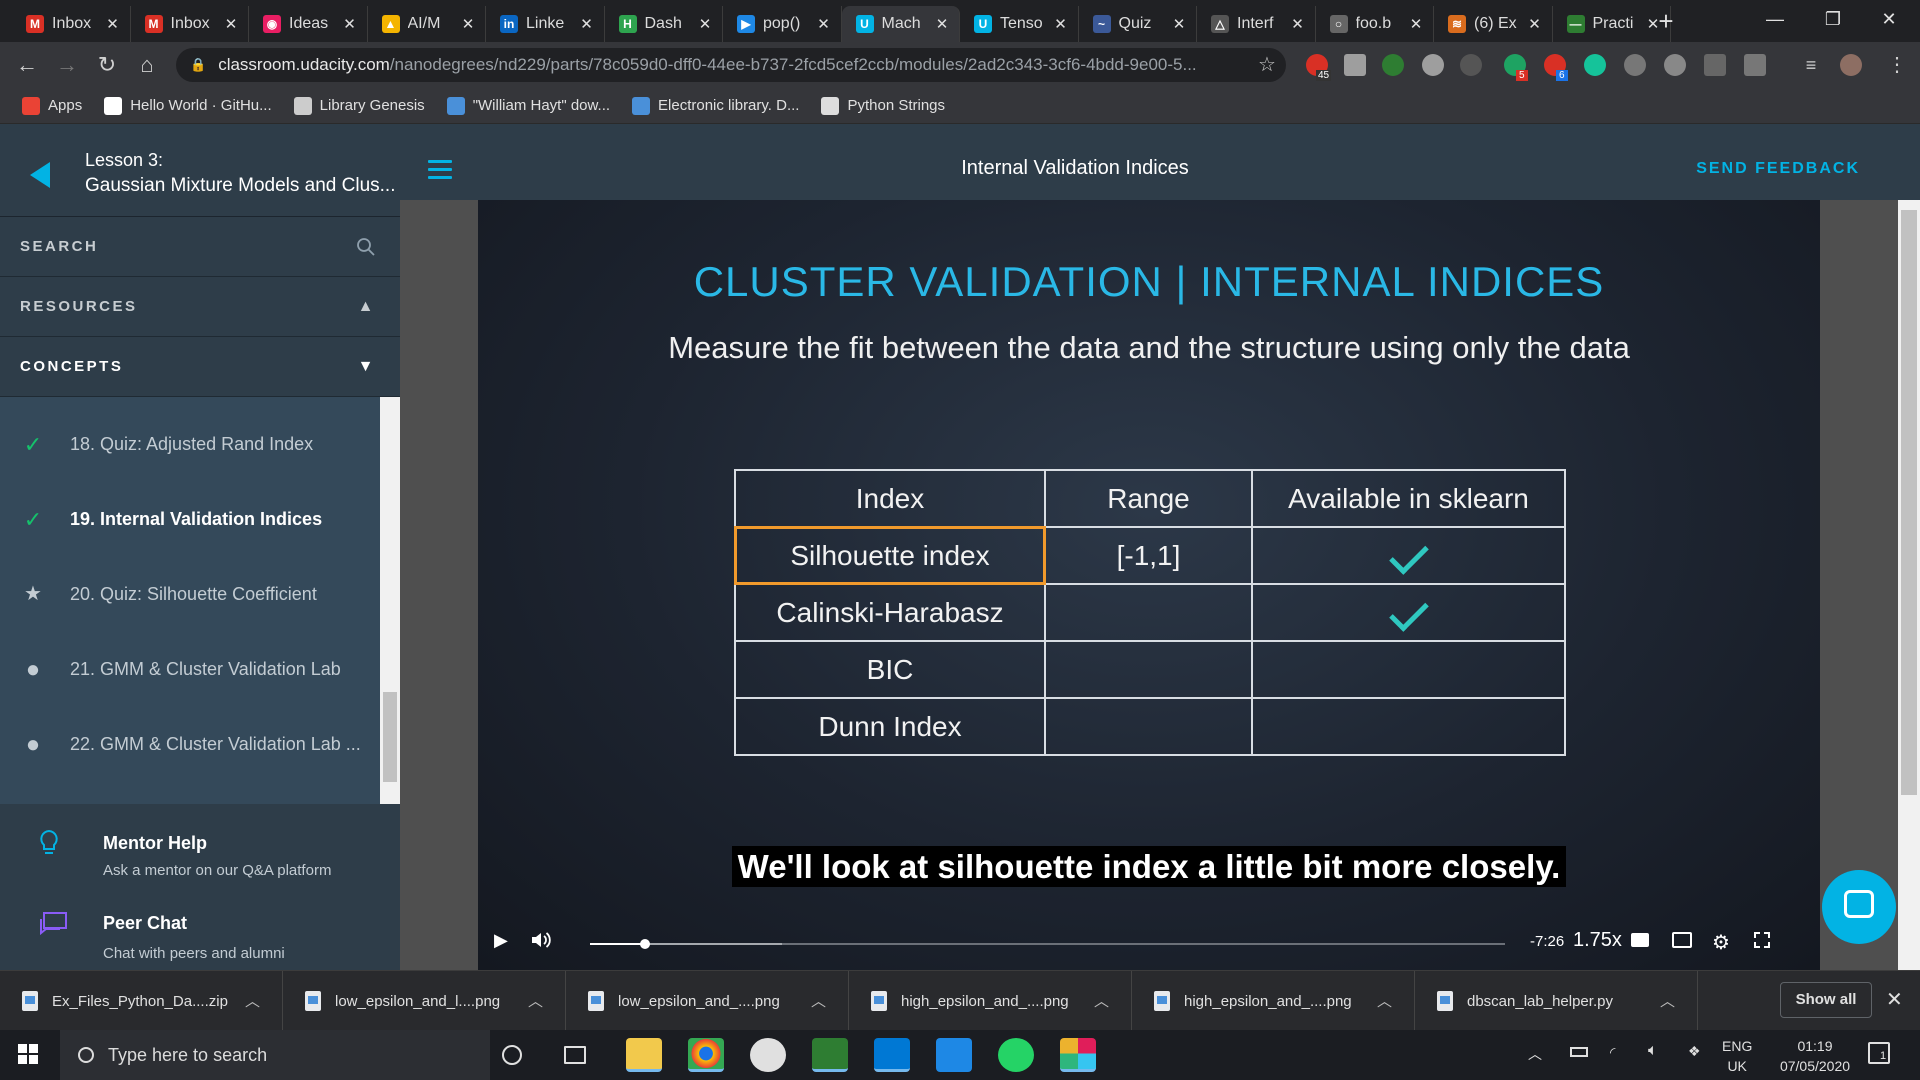 This screenshot has width=1920, height=1080. Describe the element at coordinates (1595, 65) in the screenshot. I see `grammarly-icon` at that location.